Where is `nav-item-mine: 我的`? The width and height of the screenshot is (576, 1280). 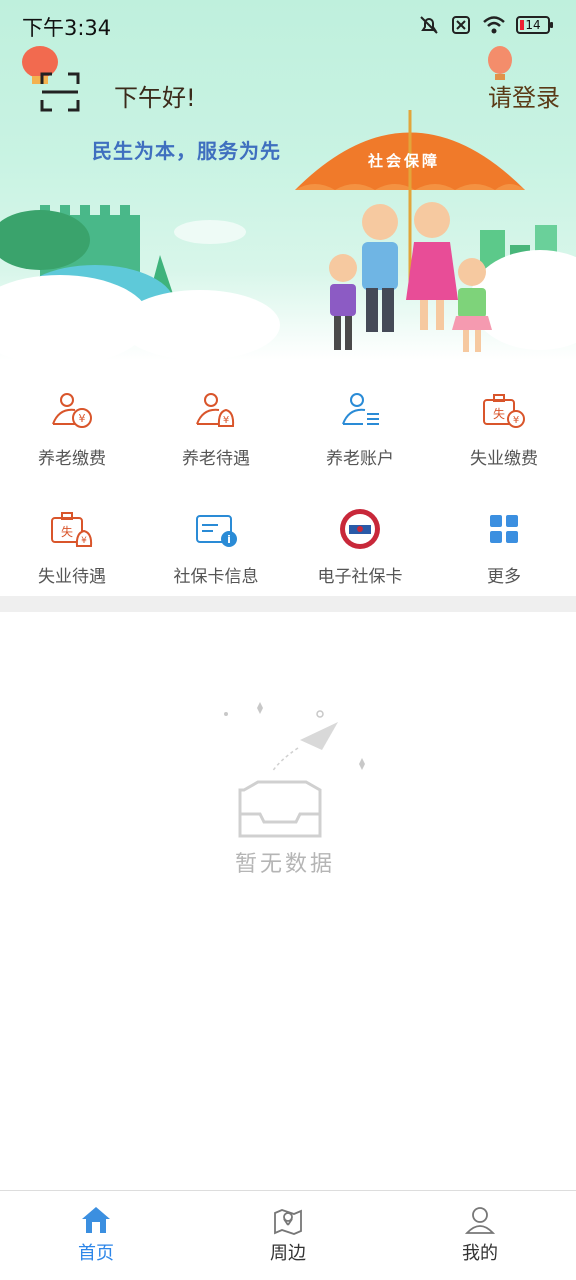 nav-item-mine: 我的 is located at coordinates (480, 1235).